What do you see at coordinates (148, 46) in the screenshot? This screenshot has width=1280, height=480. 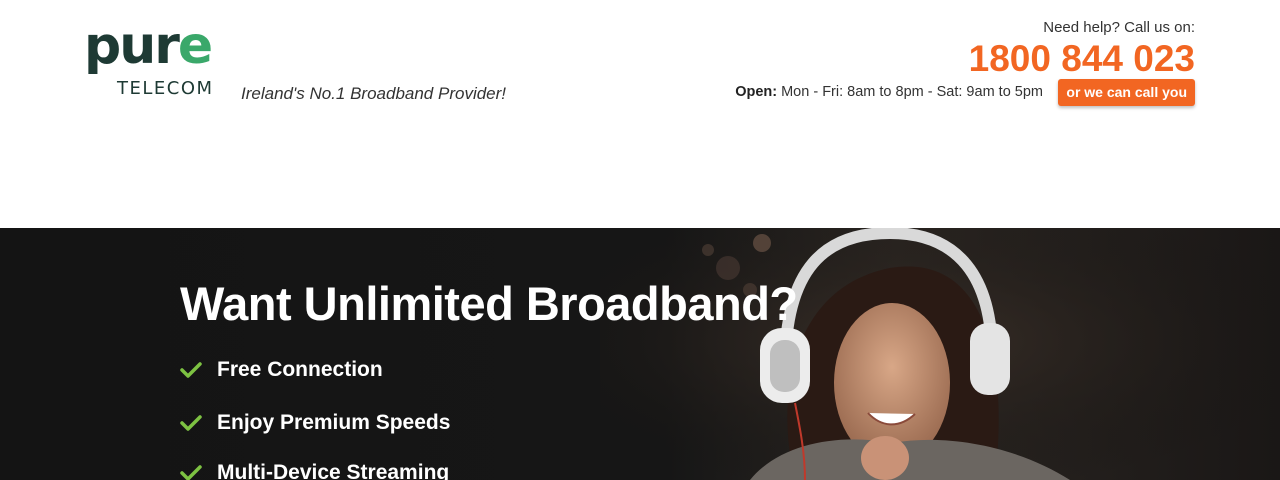 I see `logo-wordmark: pure` at bounding box center [148, 46].